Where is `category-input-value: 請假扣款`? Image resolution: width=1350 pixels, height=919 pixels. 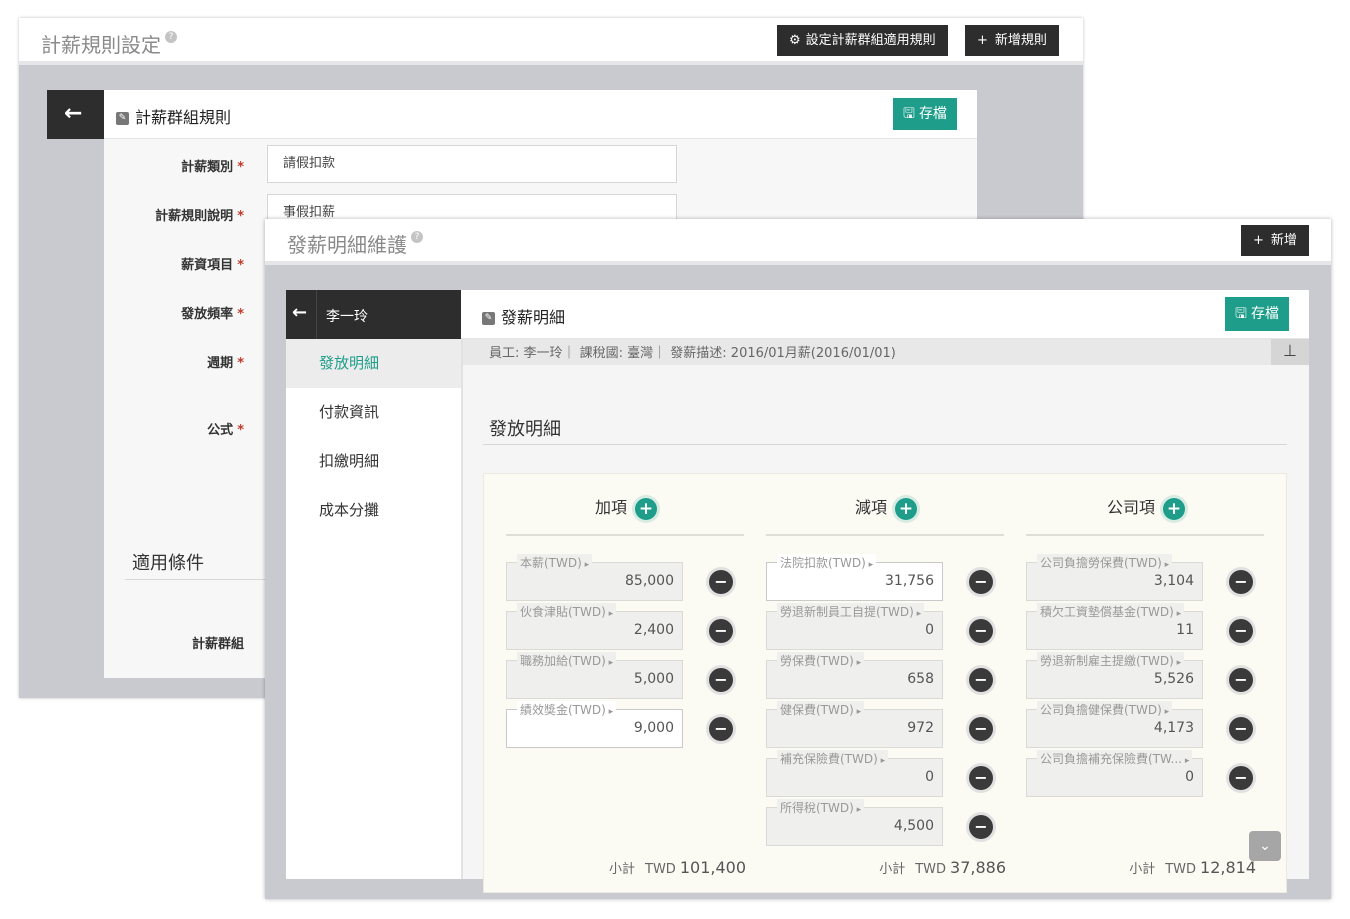
category-input-value: 請假扣款 is located at coordinates (309, 163).